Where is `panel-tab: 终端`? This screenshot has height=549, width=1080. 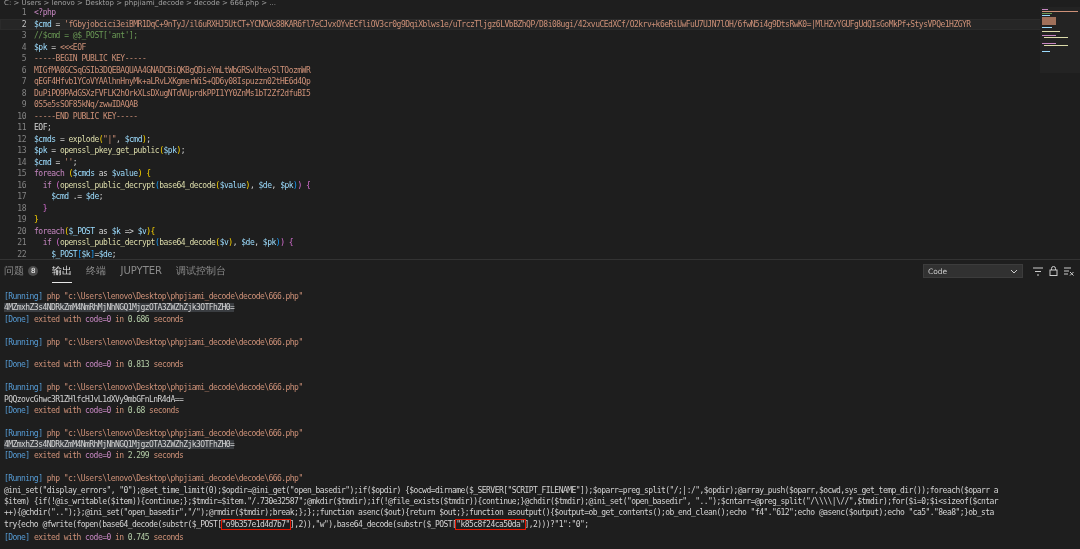
panel-tab: 终端 is located at coordinates (96, 271).